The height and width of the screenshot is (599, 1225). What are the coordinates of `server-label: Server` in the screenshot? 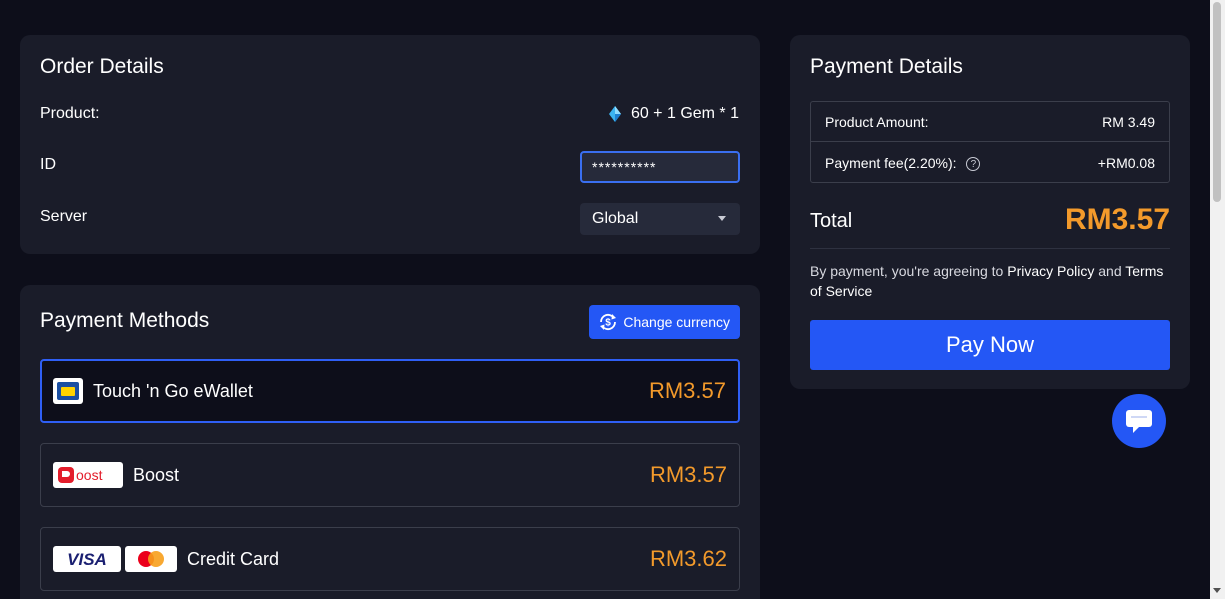 It's located at (64, 216).